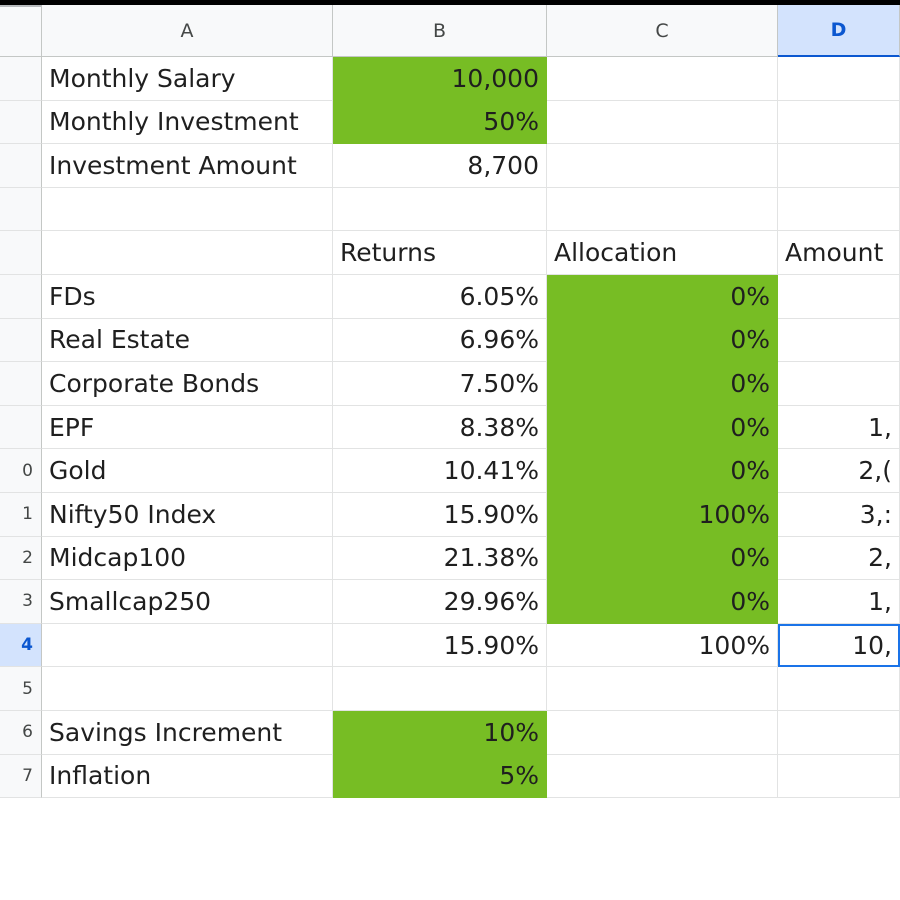  I want to click on cell-a-savings-increment: Savings Increment, so click(187, 732).